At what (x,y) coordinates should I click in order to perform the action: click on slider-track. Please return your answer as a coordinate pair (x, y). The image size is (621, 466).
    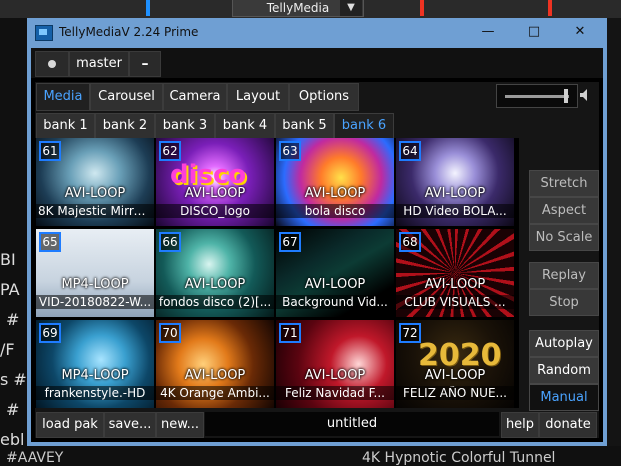
    Looking at the image, I should click on (537, 96).